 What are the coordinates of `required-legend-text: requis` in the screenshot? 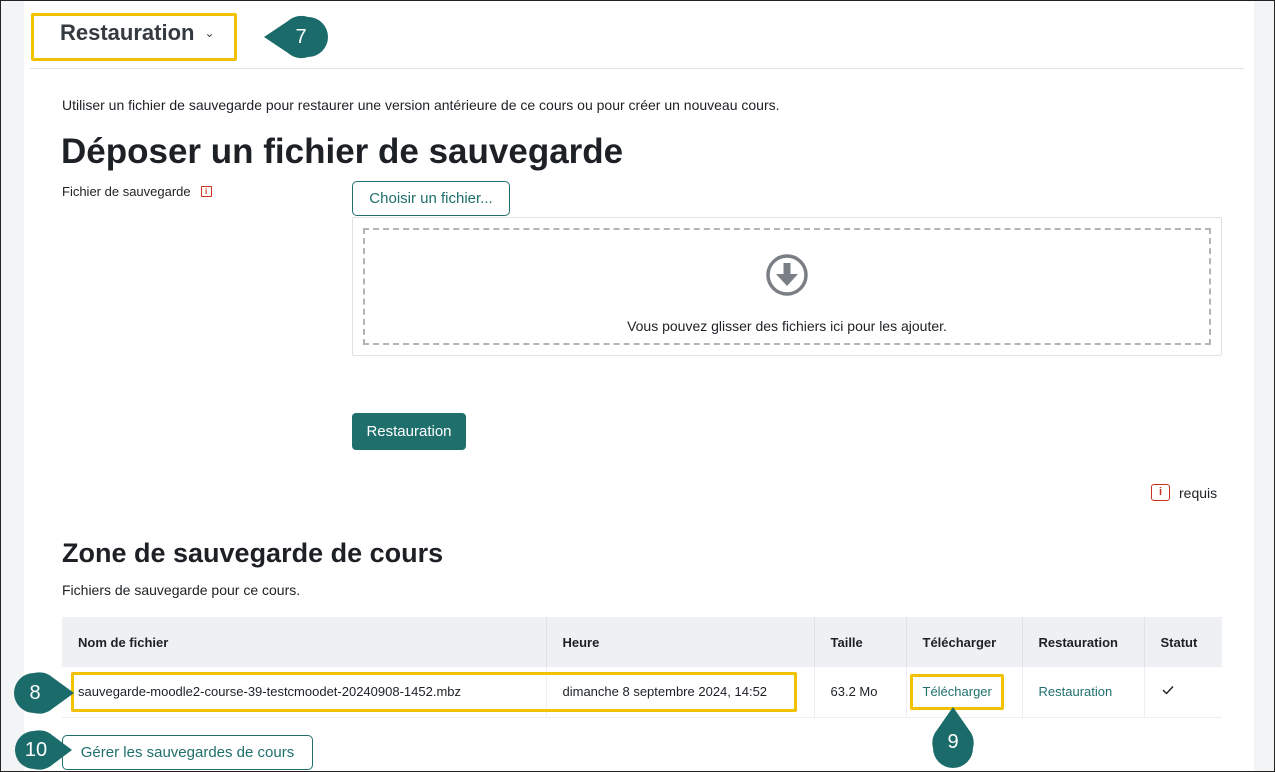 It's located at (1198, 492).